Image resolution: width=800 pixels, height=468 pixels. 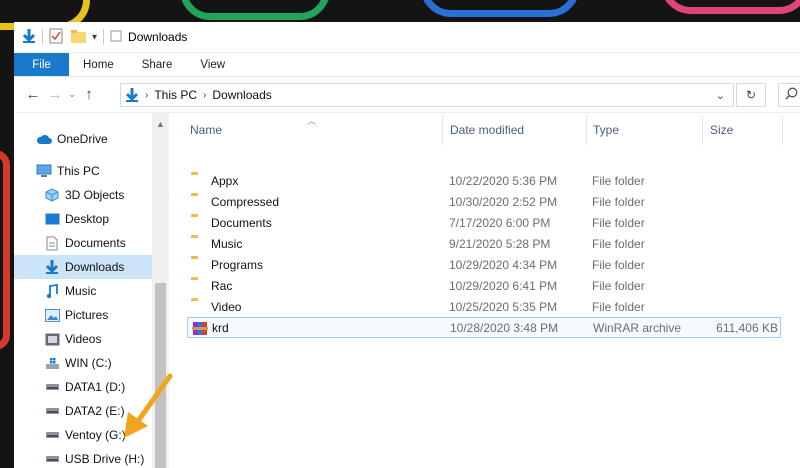 What do you see at coordinates (487, 130) in the screenshot?
I see `column-header-date-modified: Date modified` at bounding box center [487, 130].